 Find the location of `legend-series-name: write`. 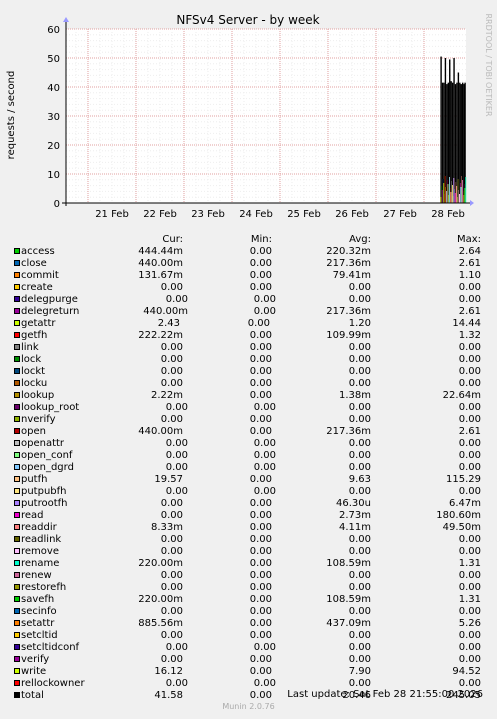

legend-series-name: write is located at coordinates (34, 671).